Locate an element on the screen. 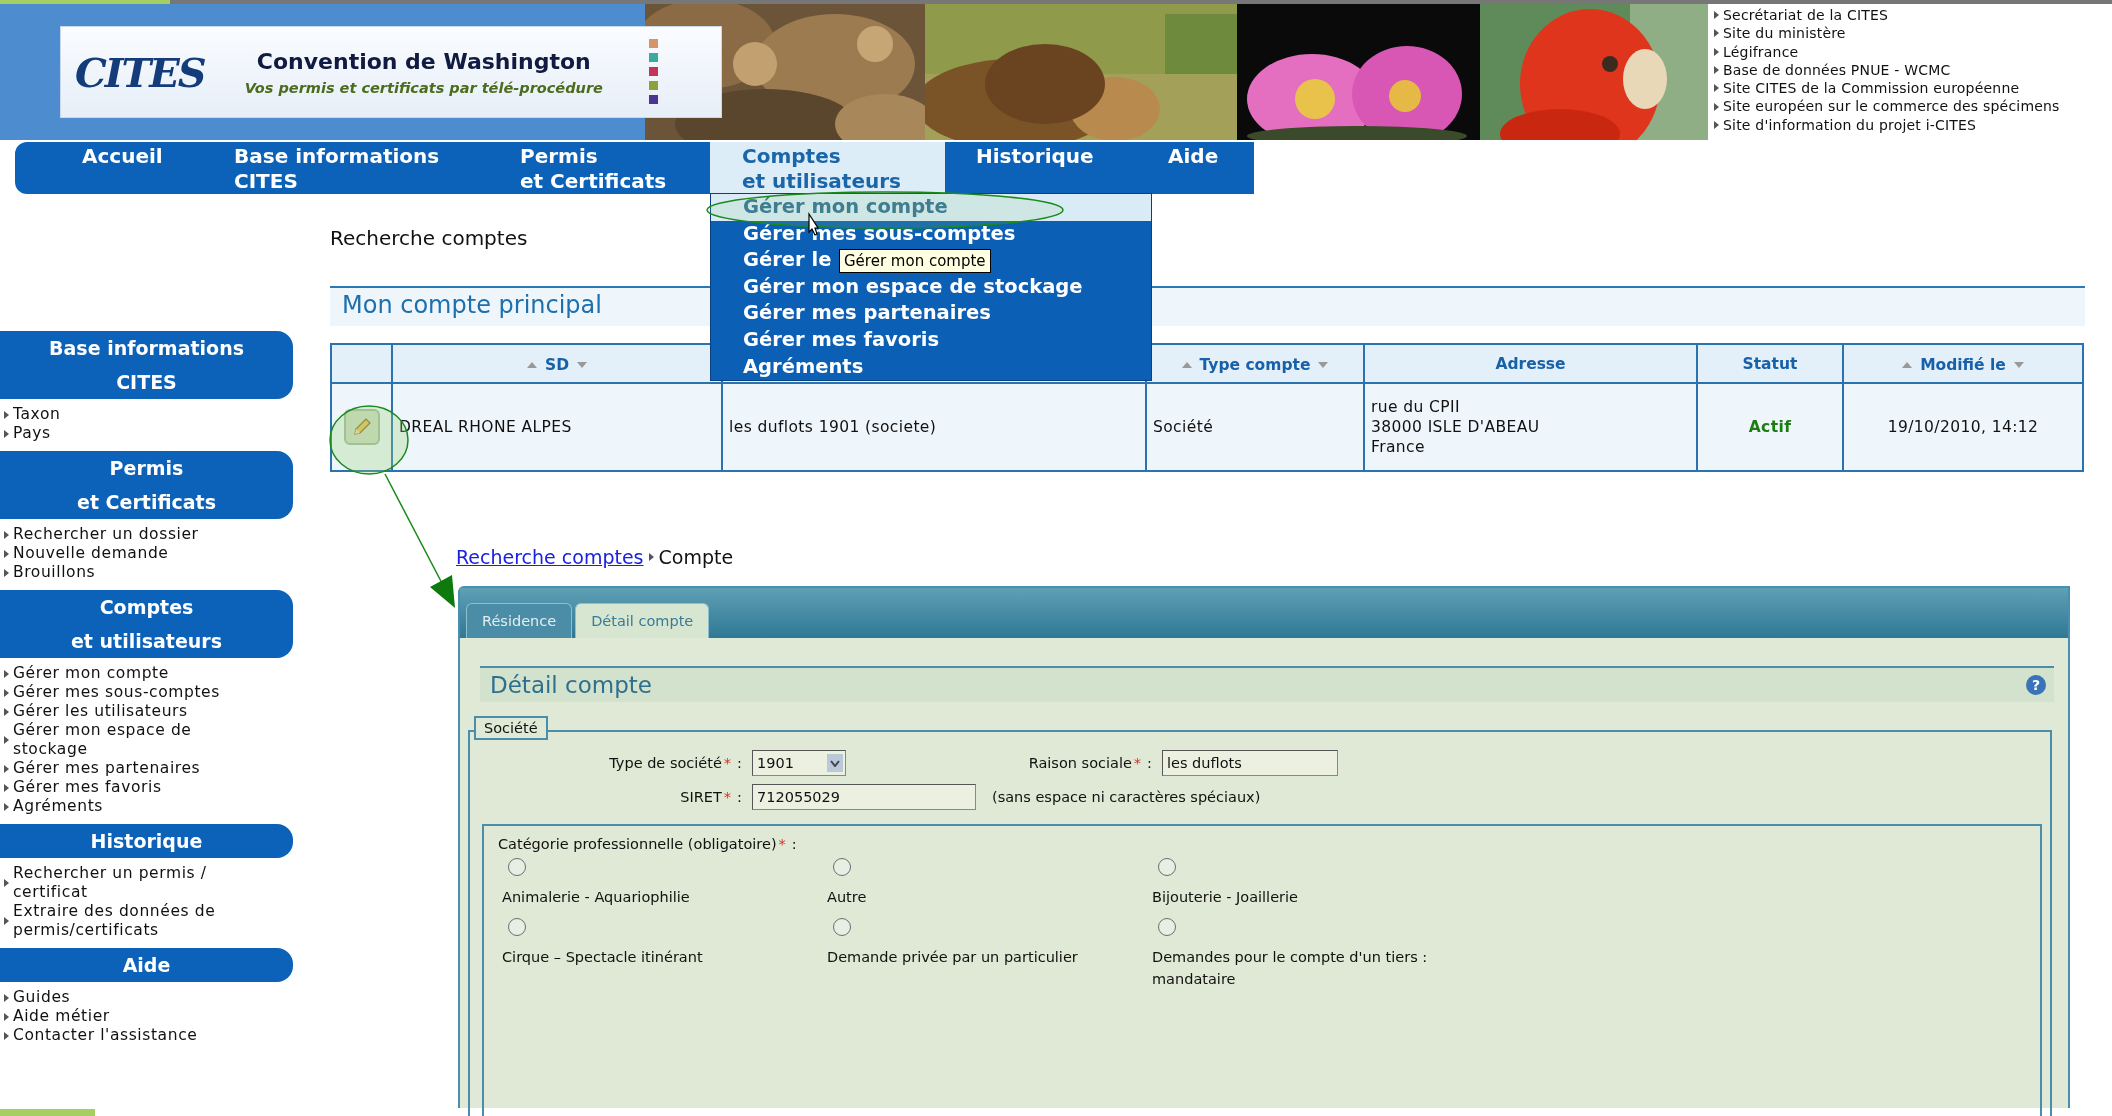  radio-label: Demande privée par un particulier is located at coordinates (952, 957).